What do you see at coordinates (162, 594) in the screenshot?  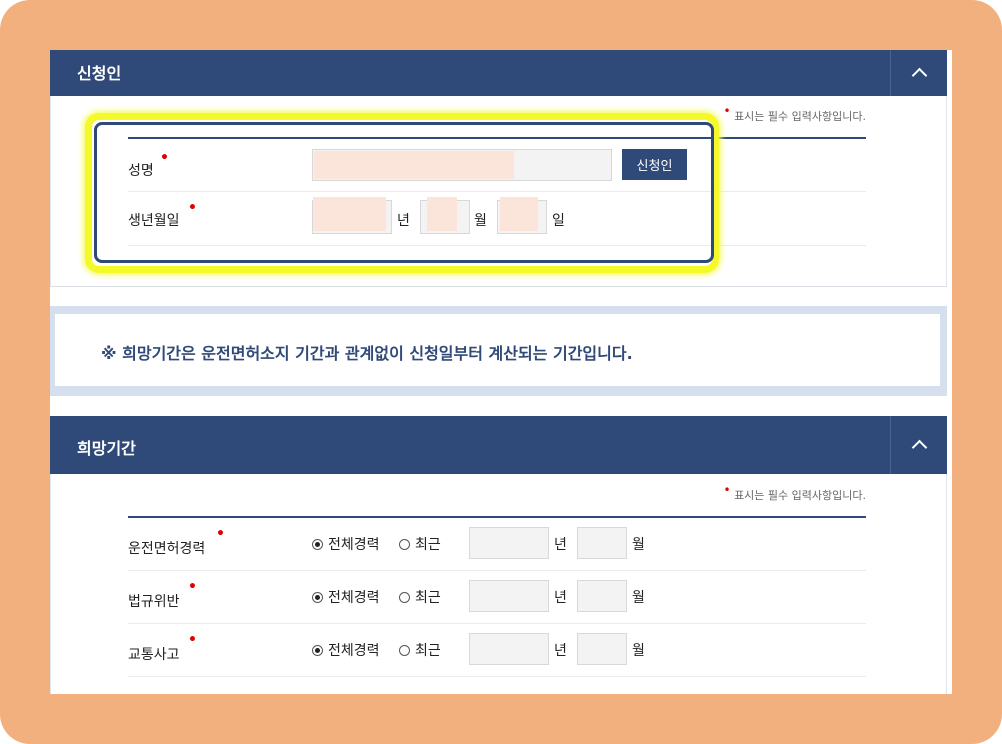 I see `period-row-label: 법규위반 •` at bounding box center [162, 594].